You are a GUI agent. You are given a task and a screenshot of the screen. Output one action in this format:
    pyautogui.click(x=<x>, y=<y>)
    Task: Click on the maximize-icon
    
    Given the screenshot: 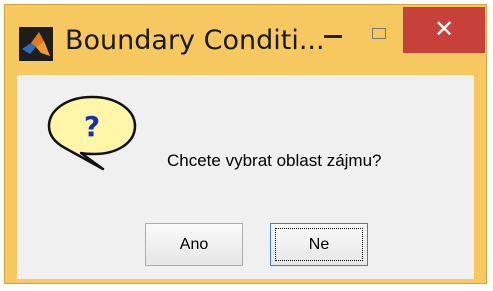 What is the action you would take?
    pyautogui.click(x=379, y=33)
    